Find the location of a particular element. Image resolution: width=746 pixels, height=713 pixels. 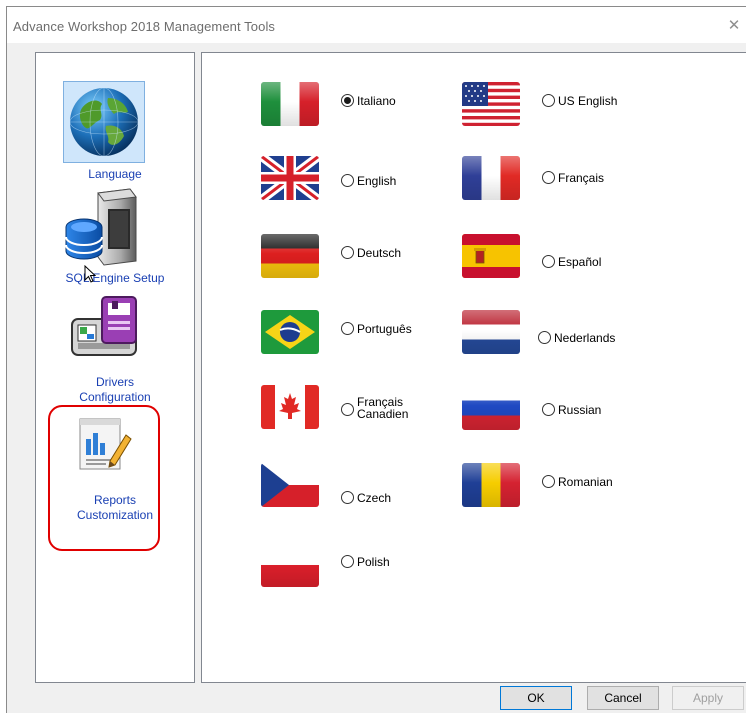

language-label: Français Canadien is located at coordinates (383, 408).